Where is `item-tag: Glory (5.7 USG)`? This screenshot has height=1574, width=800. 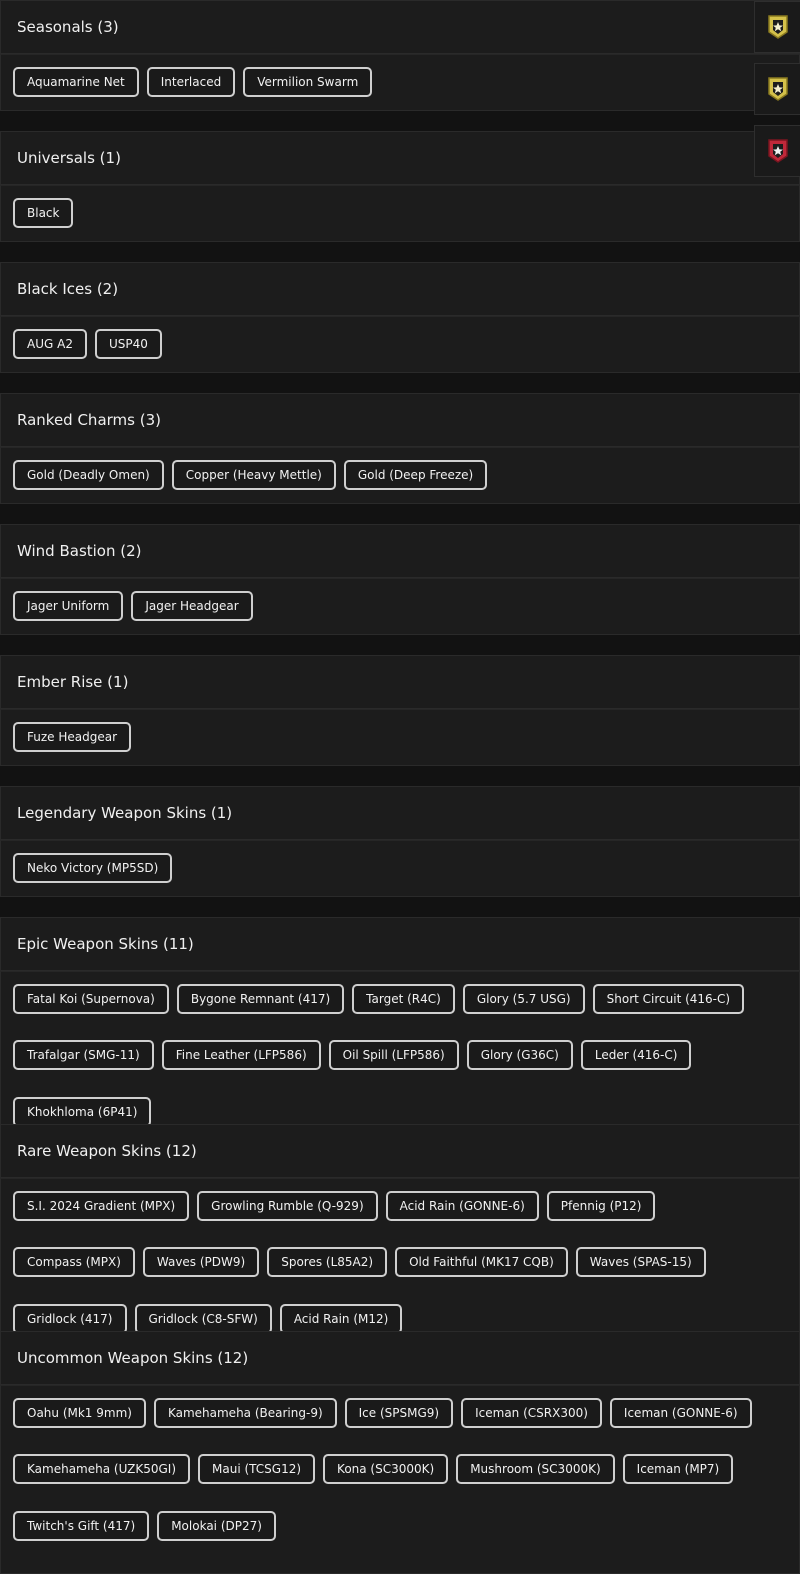
item-tag: Glory (5.7 USG) is located at coordinates (523, 999).